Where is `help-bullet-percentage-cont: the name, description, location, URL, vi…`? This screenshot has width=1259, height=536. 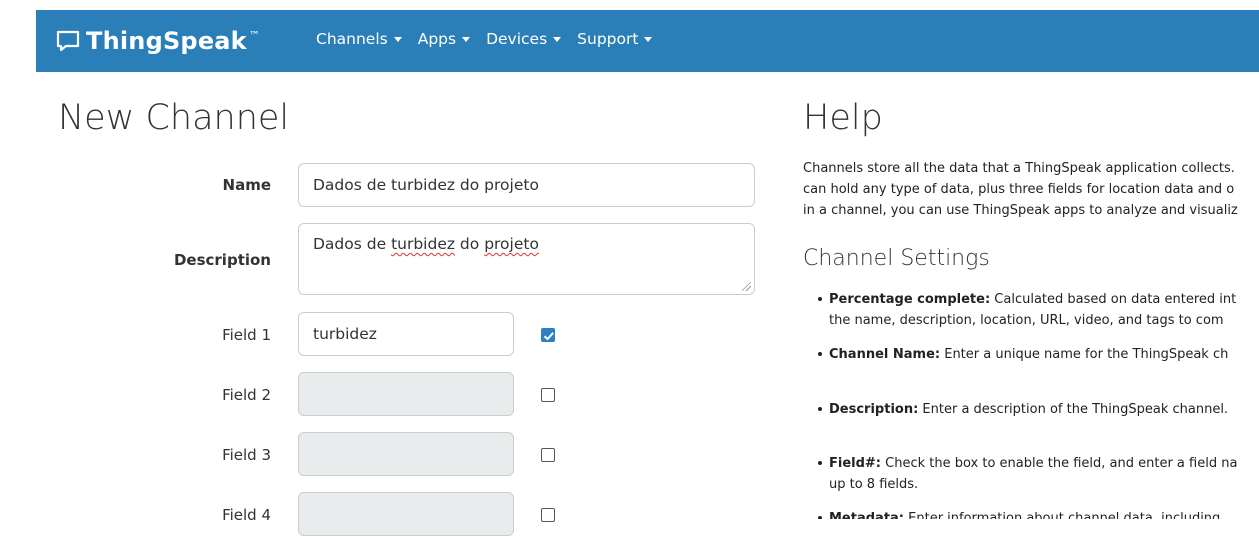 help-bullet-percentage-cont: the name, description, location, URL, vi… is located at coordinates (1026, 320).